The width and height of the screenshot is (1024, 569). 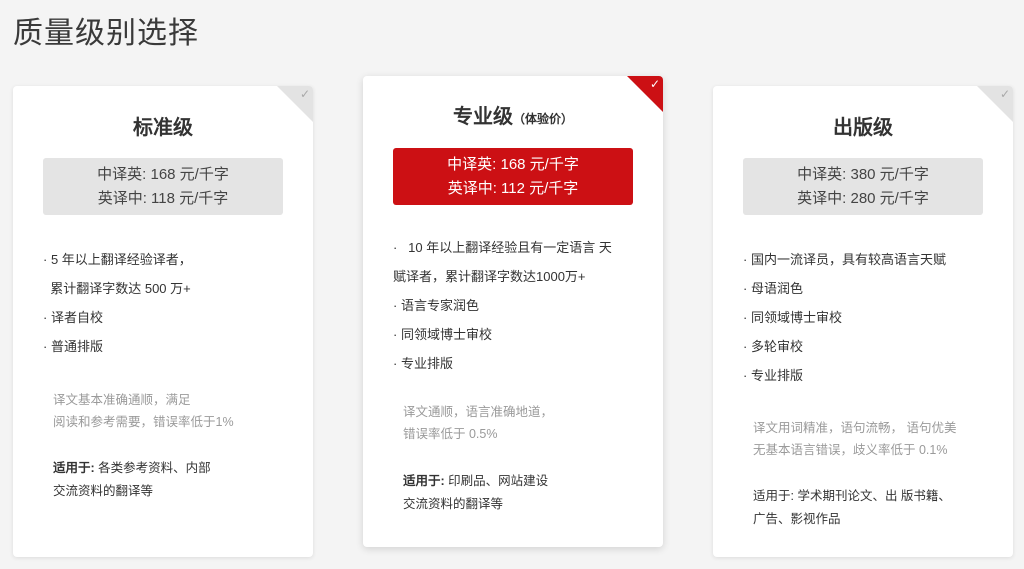 I want to click on tier-subtitle: （体验价）, so click(x=542, y=119).